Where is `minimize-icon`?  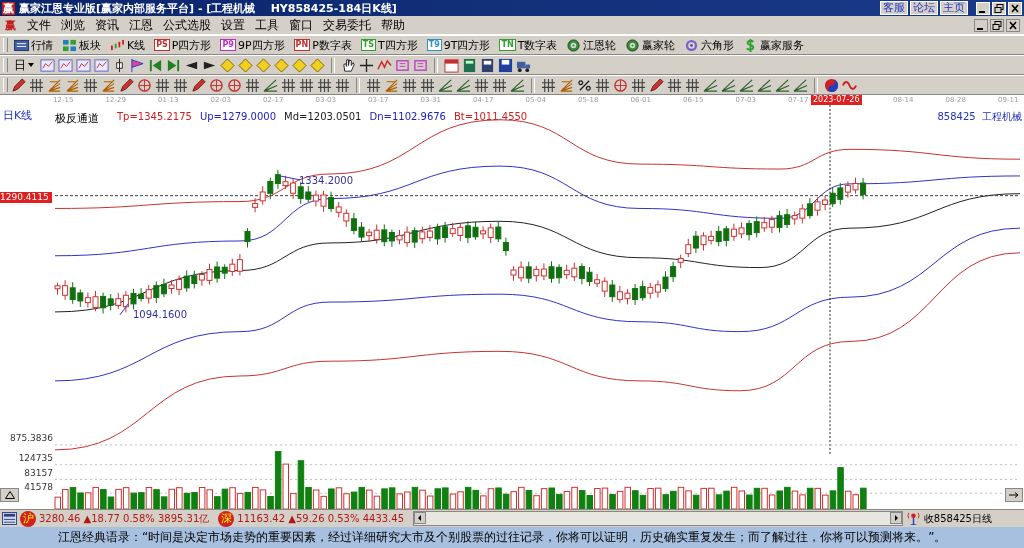 minimize-icon is located at coordinates (981, 25).